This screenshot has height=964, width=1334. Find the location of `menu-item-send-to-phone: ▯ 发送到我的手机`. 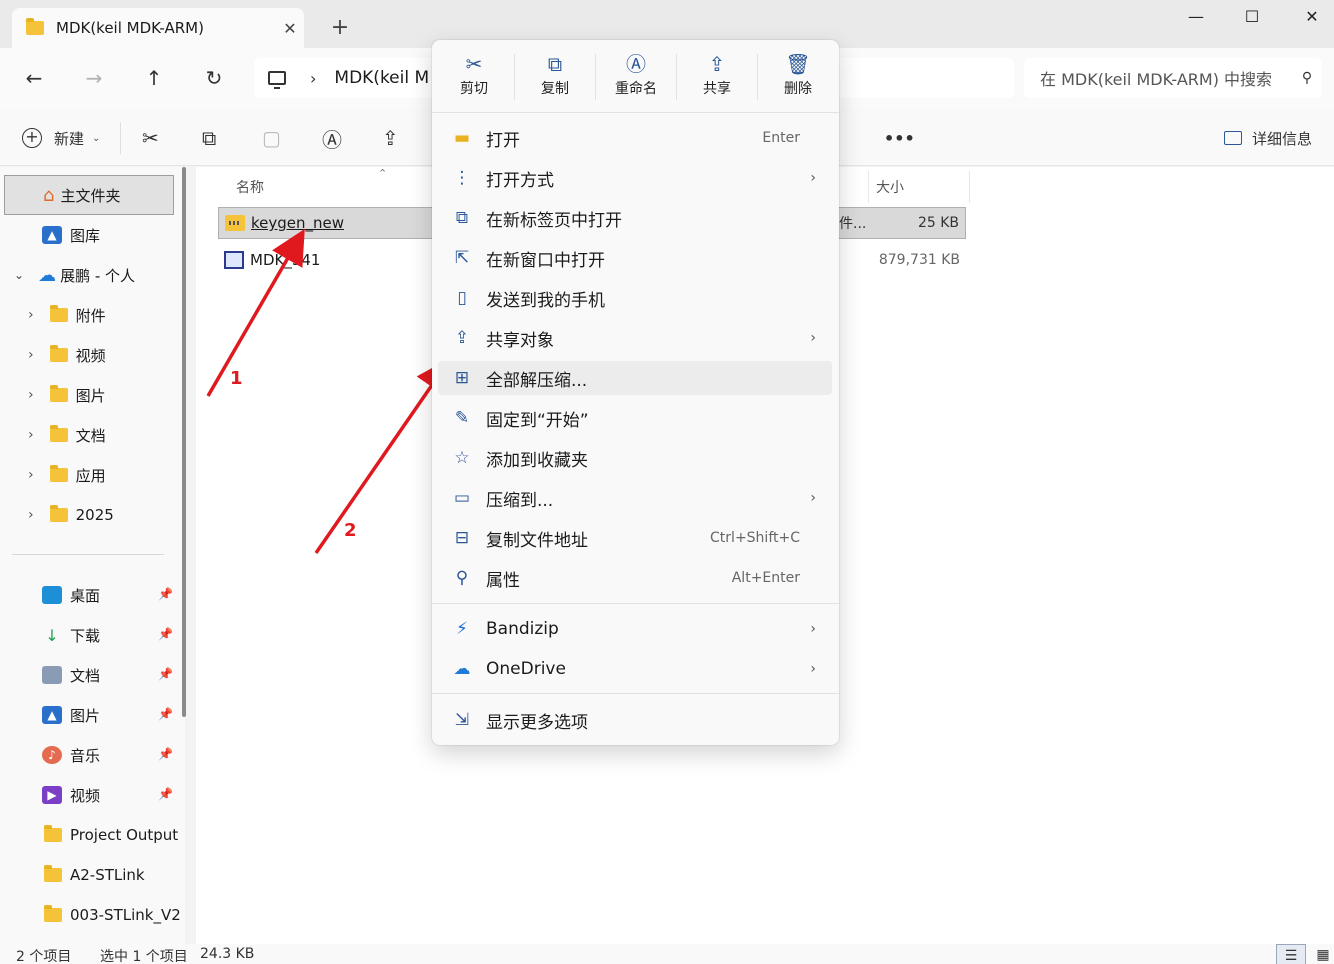

menu-item-send-to-phone: ▯ 发送到我的手机 is located at coordinates (635, 298).